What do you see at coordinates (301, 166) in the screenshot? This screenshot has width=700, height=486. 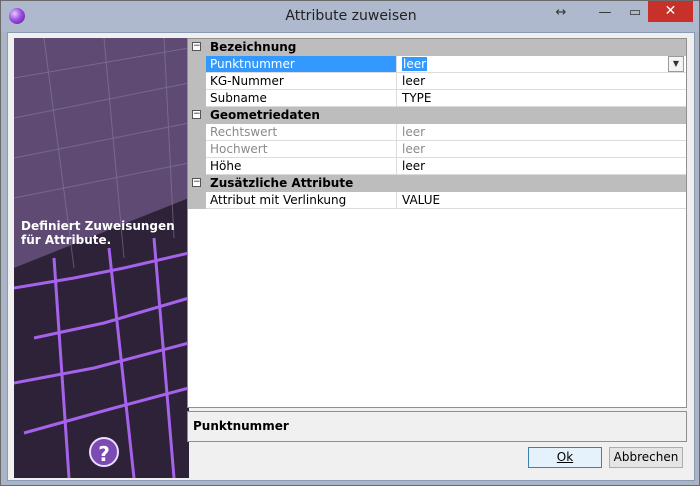 I see `property-name: Höhe` at bounding box center [301, 166].